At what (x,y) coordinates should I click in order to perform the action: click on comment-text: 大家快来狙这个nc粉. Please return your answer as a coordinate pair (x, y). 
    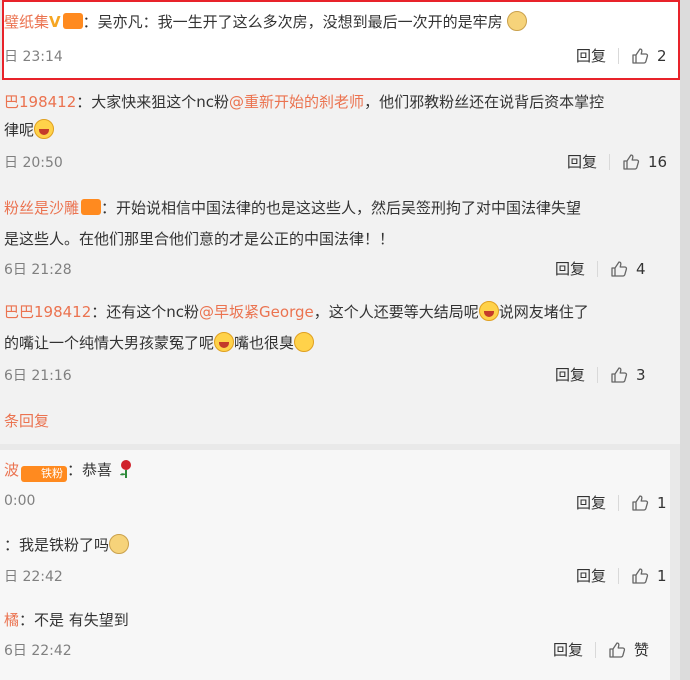
    Looking at the image, I should click on (160, 102).